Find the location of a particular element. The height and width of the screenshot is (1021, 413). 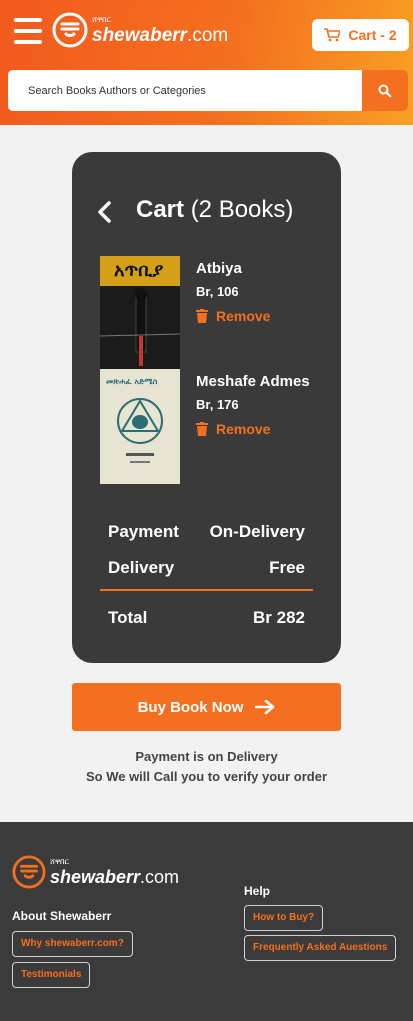

search-input is located at coordinates (185, 90).